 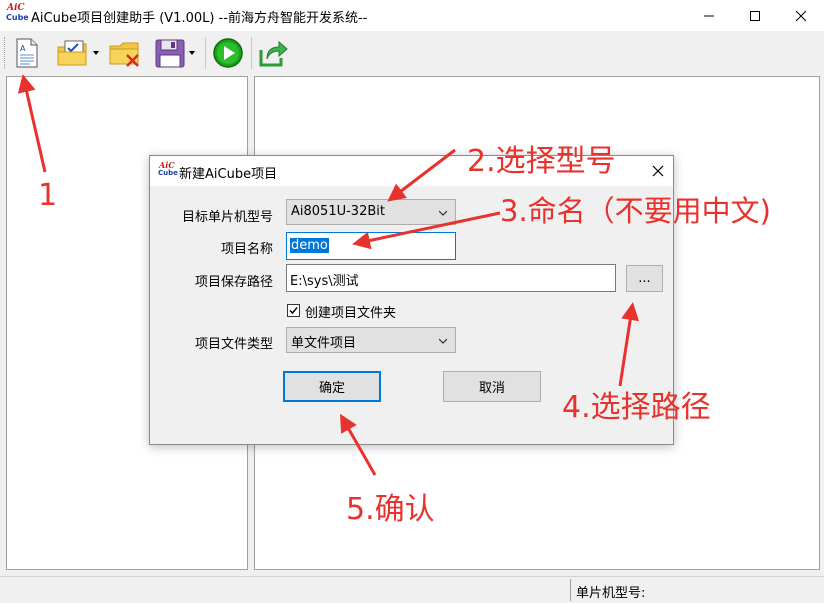 I want to click on type-label: 项目文件类型, so click(x=233, y=344).